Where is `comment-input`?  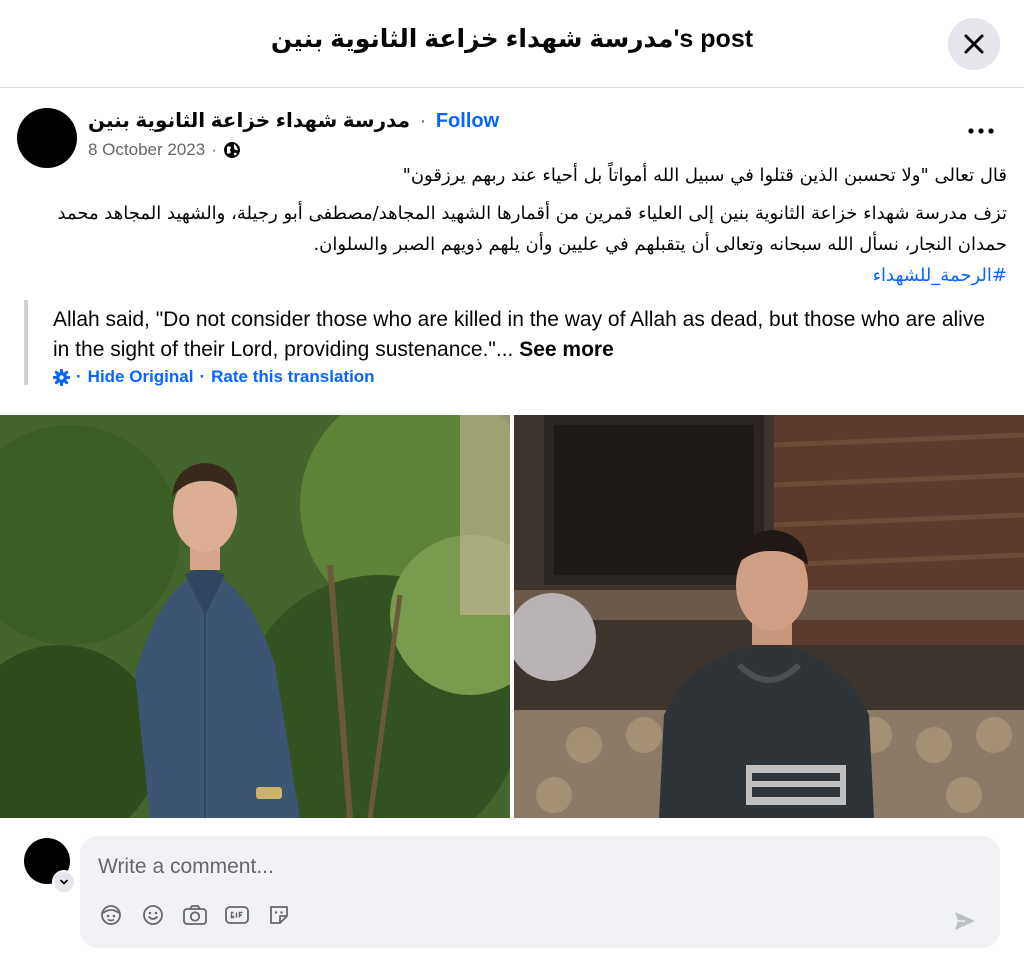
comment-input is located at coordinates (498, 867).